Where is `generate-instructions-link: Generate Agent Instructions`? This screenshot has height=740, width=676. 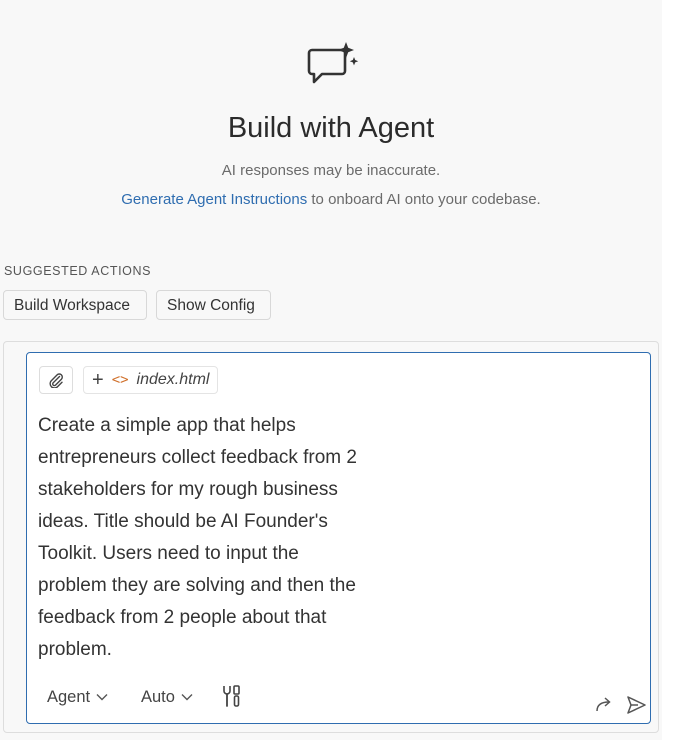 generate-instructions-link: Generate Agent Instructions is located at coordinates (214, 199).